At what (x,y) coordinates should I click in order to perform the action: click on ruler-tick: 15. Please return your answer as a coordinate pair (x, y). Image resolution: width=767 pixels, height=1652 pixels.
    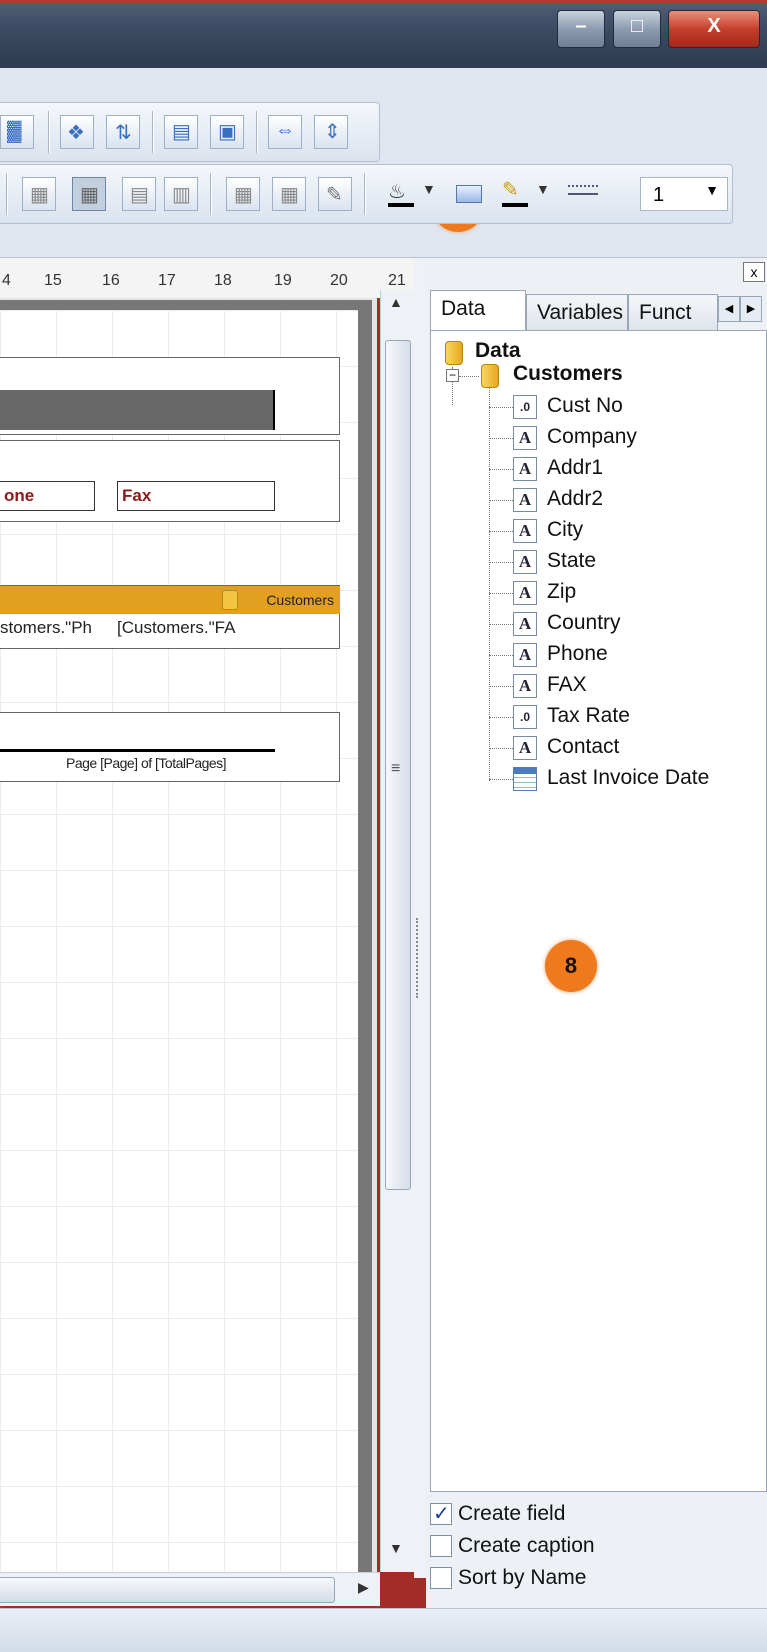
    Looking at the image, I should click on (53, 280).